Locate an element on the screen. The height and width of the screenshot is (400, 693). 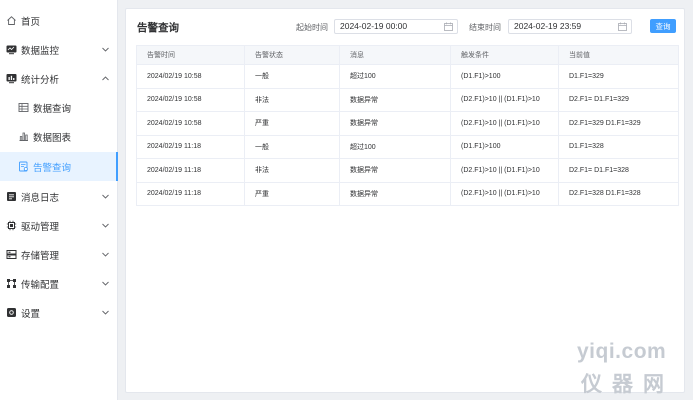
sidebar-item-label: 存储管理 is located at coordinates (40, 256).